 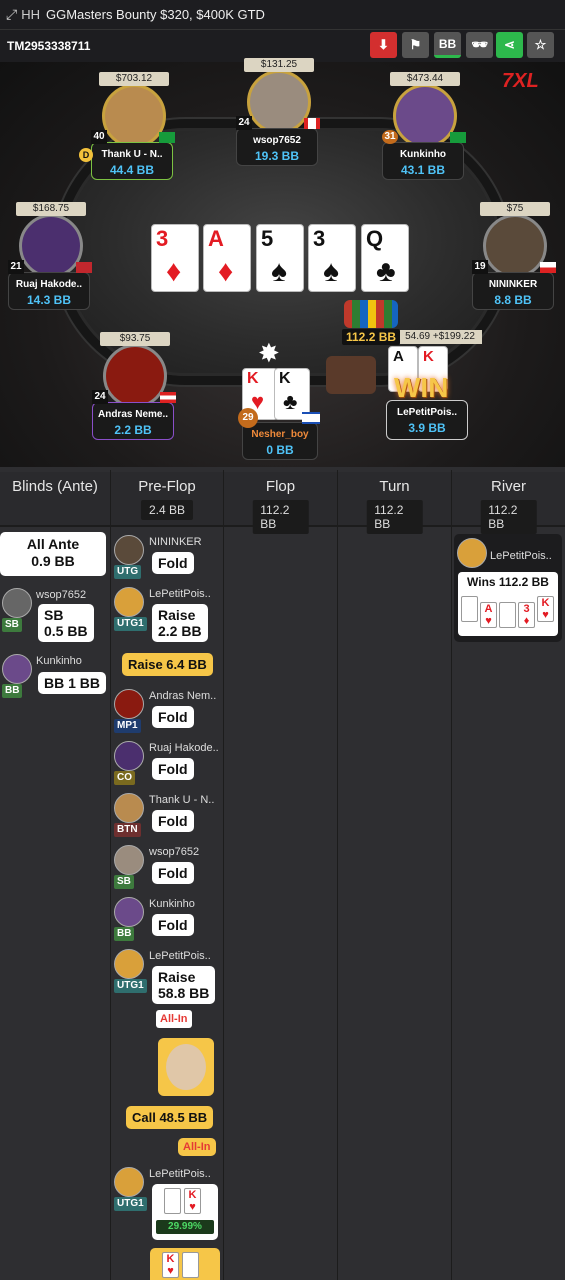 What do you see at coordinates (447, 45) in the screenshot?
I see `bb-toggle-button: BB` at bounding box center [447, 45].